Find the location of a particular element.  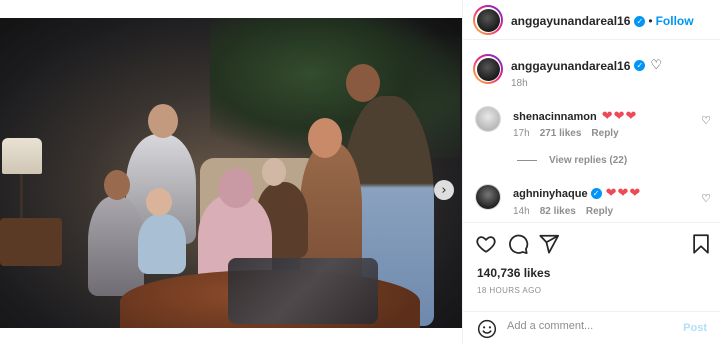

person-child is located at coordinates (162, 244).